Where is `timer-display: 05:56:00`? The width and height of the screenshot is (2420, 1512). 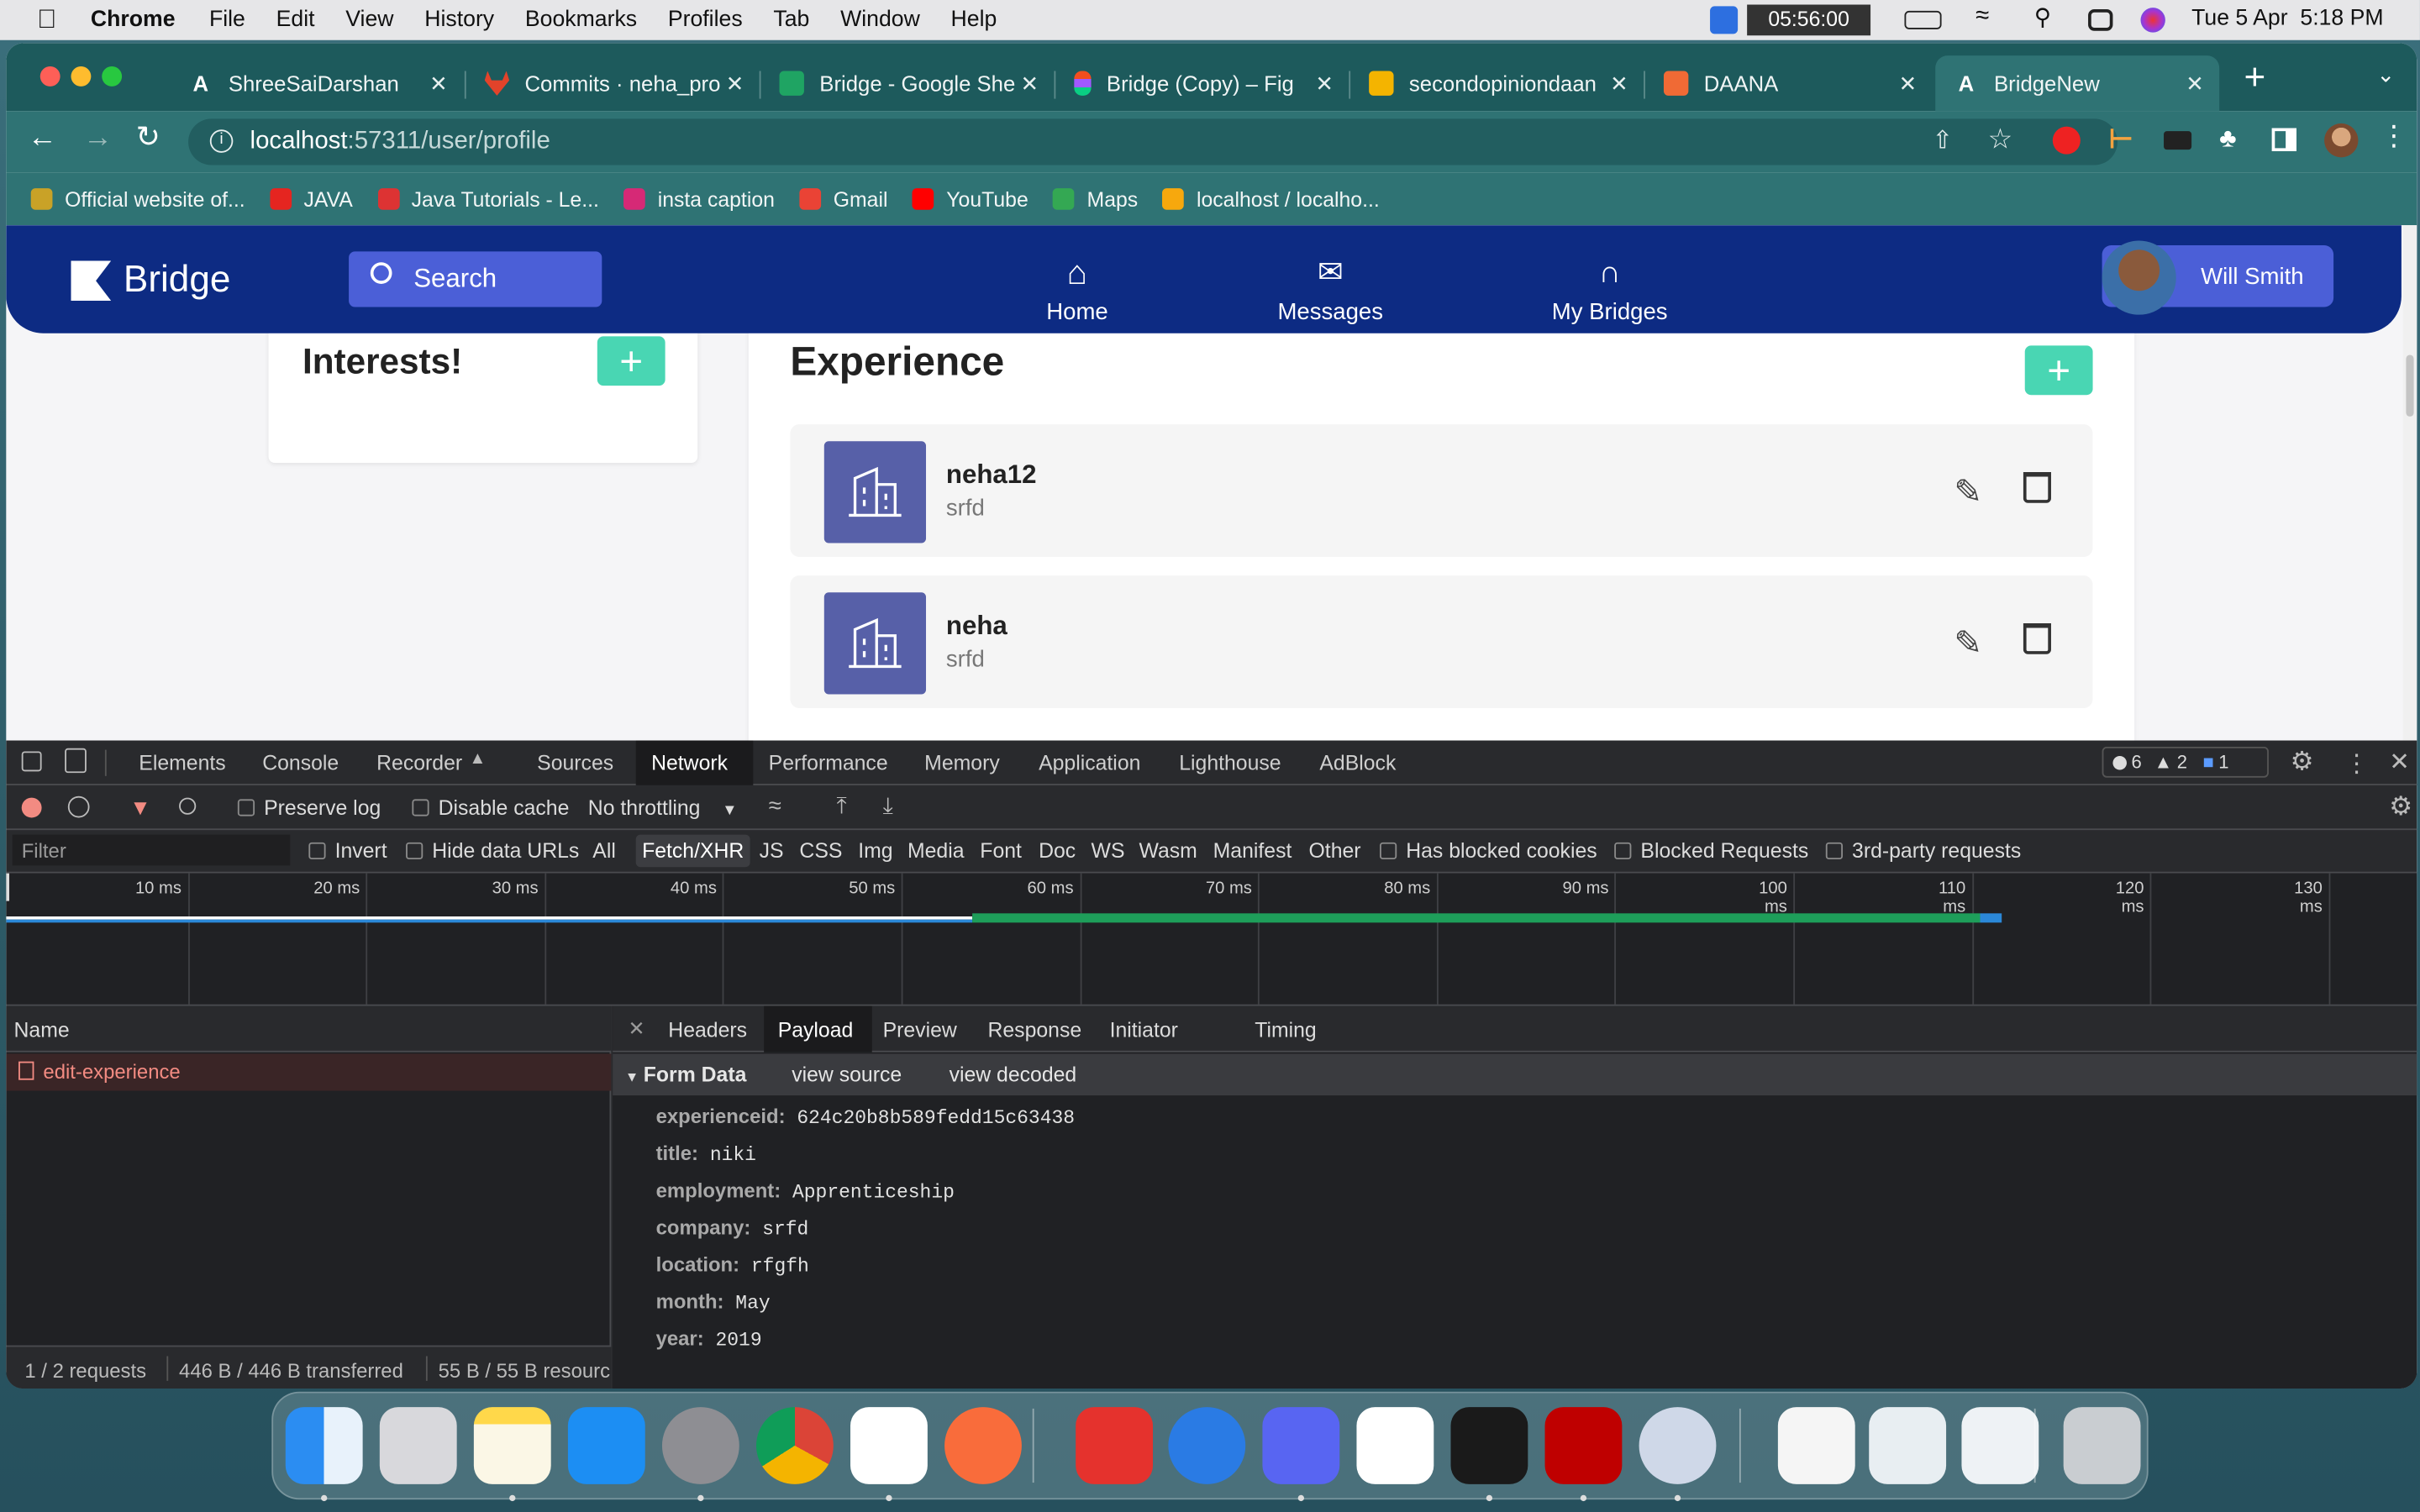 timer-display: 05:56:00 is located at coordinates (1809, 20).